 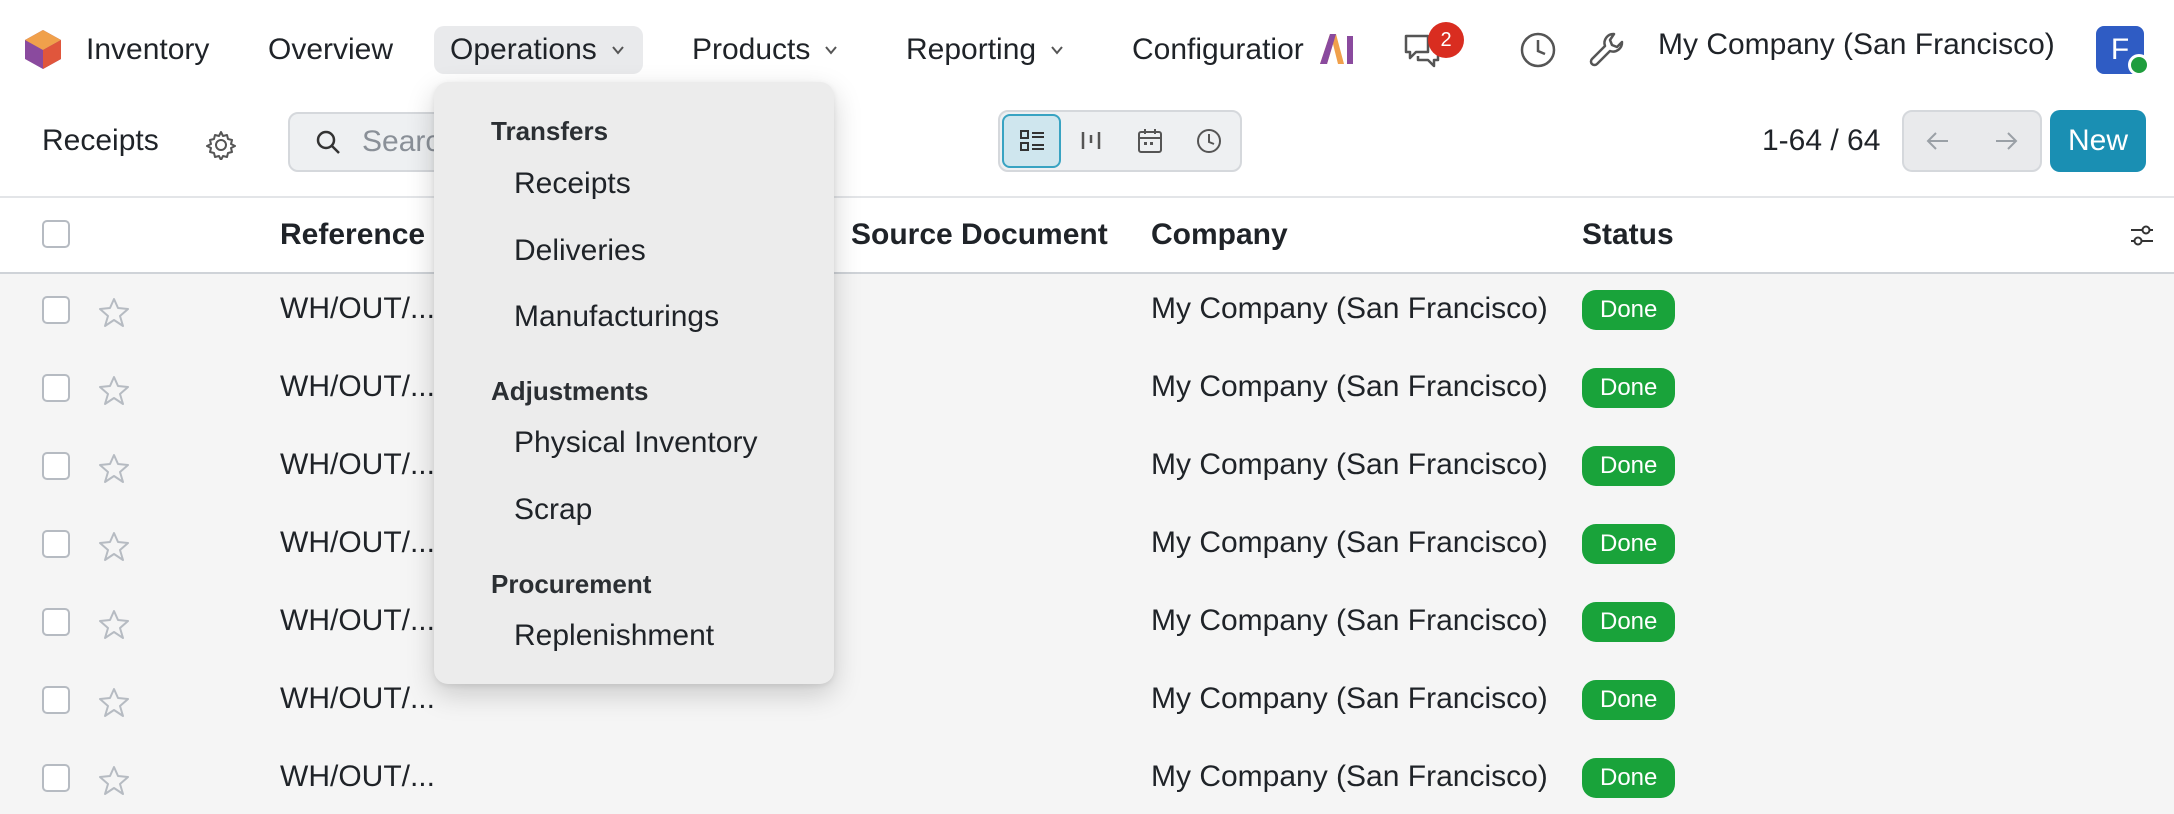 What do you see at coordinates (2139, 65) in the screenshot?
I see `online-status-dot` at bounding box center [2139, 65].